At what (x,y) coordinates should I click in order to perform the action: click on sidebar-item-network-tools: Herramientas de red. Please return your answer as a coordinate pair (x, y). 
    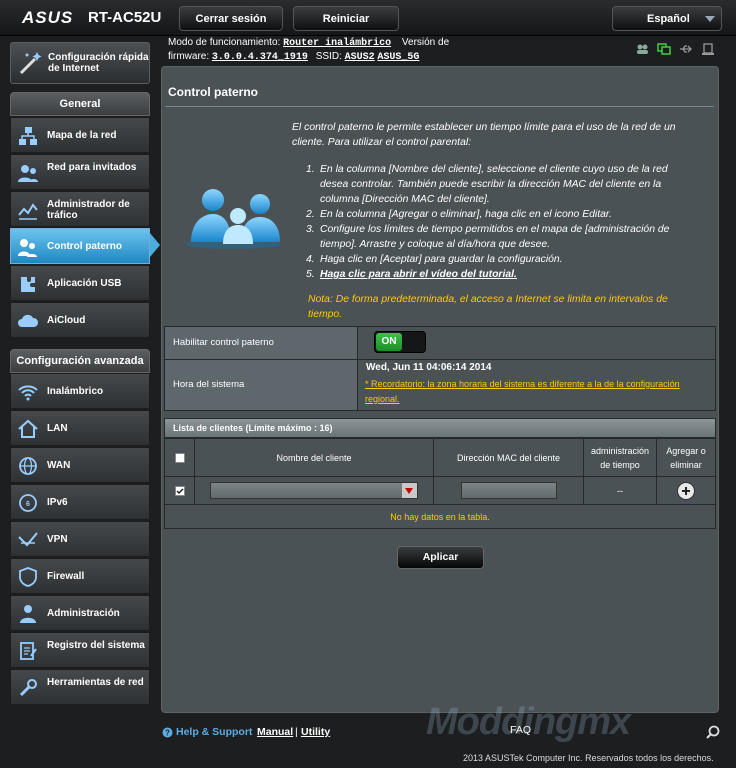
    Looking at the image, I should click on (80, 687).